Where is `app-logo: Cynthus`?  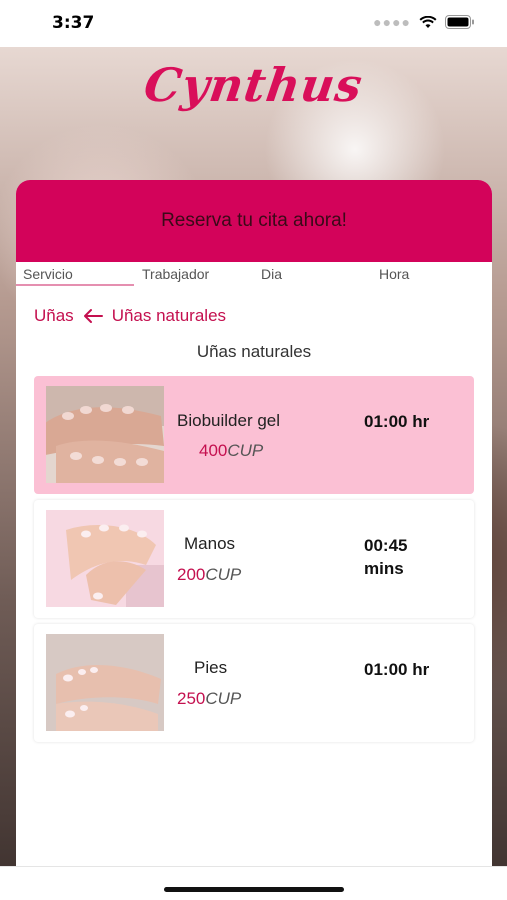
app-logo: Cynthus is located at coordinates (253, 85).